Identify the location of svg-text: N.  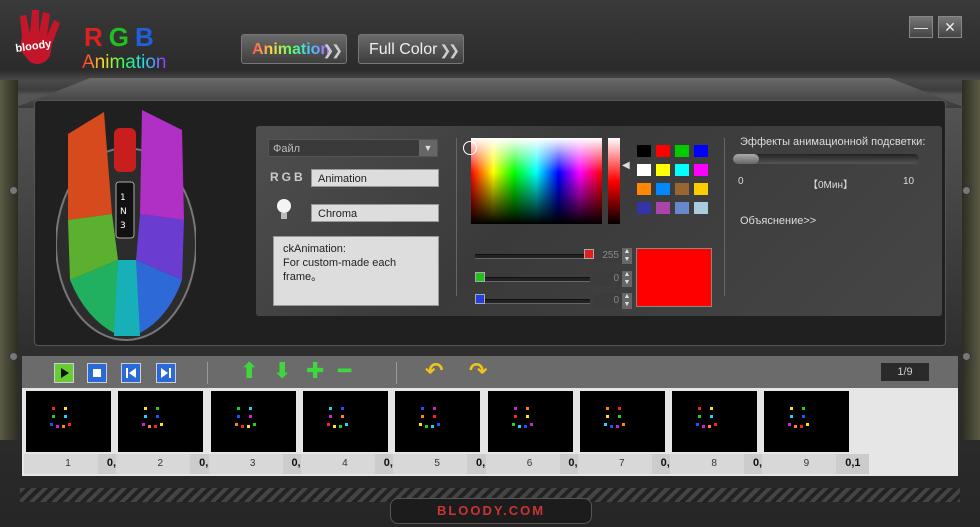
(123, 212).